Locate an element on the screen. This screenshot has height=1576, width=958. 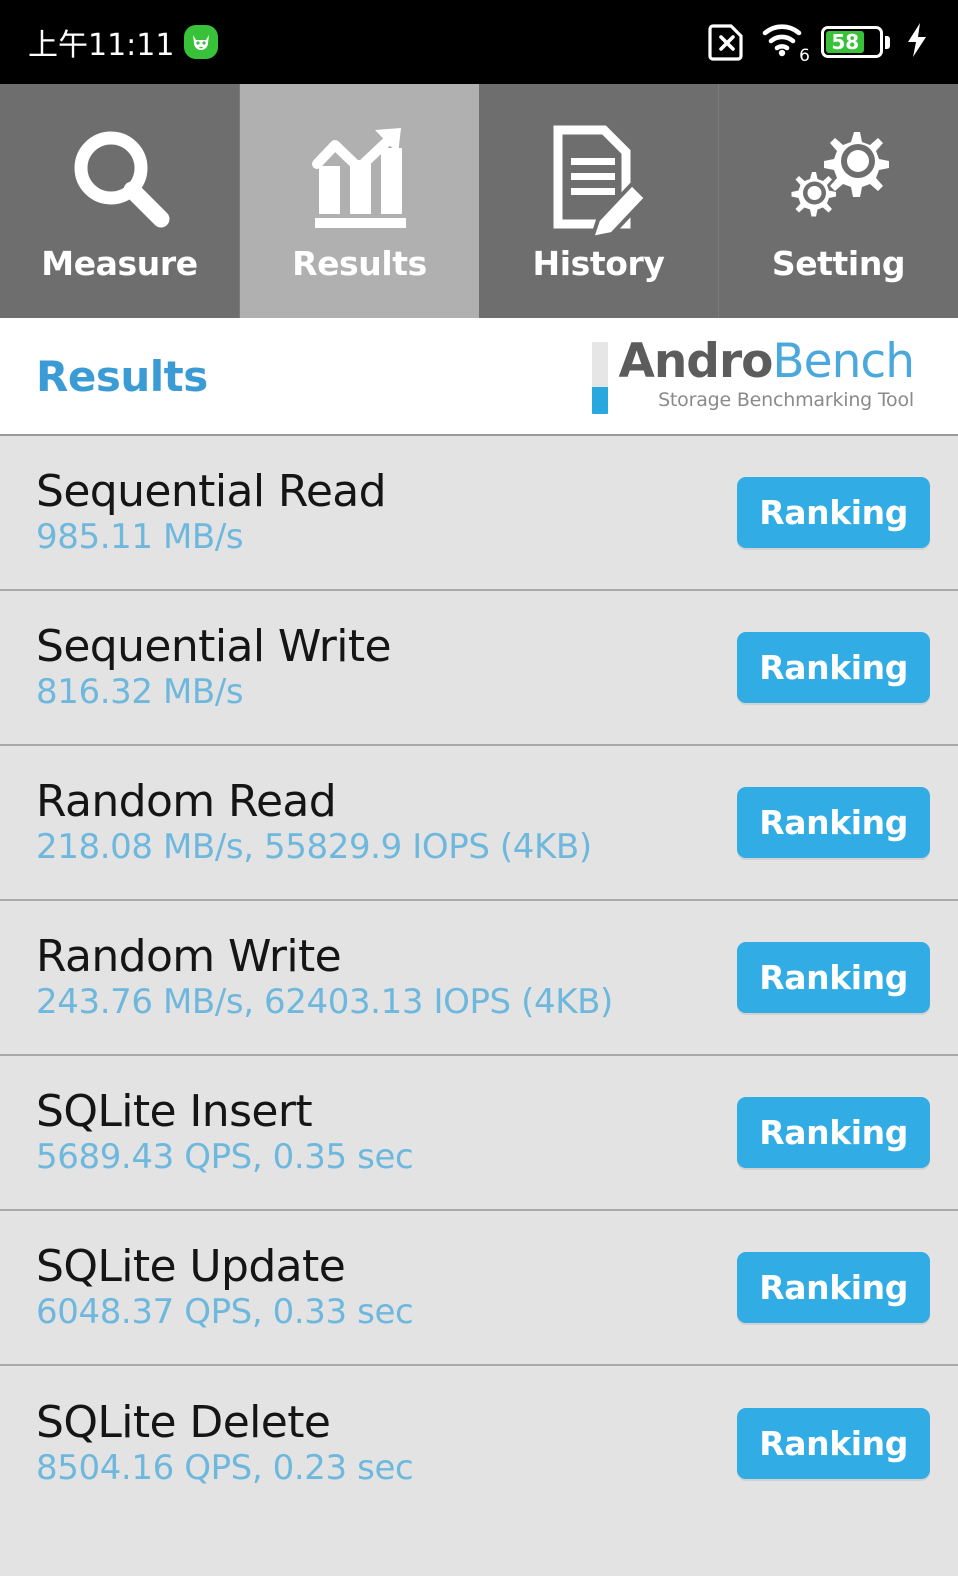
result-title: SQLite Delete is located at coordinates (183, 1422).